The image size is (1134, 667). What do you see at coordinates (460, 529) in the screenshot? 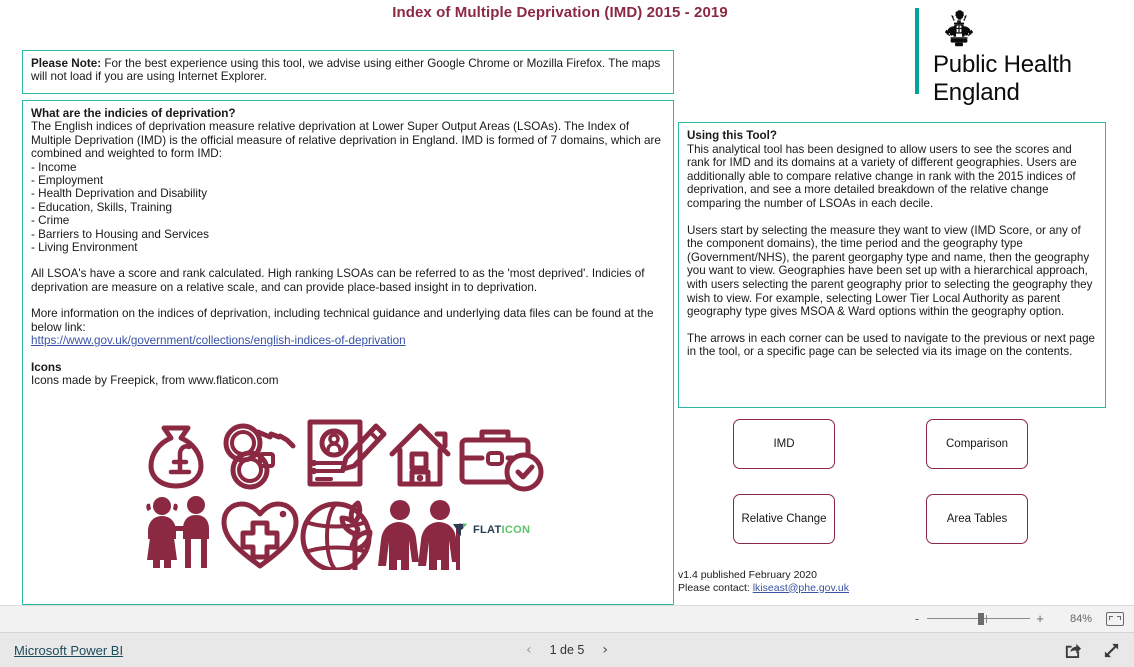
I see `flaticon-logo-icon` at bounding box center [460, 529].